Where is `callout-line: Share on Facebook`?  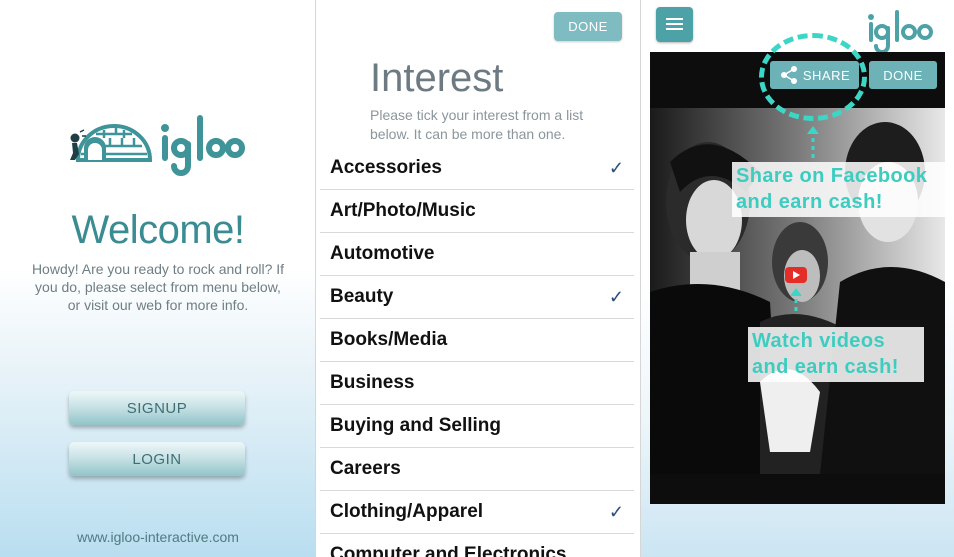
callout-line: Share on Facebook is located at coordinates (832, 176).